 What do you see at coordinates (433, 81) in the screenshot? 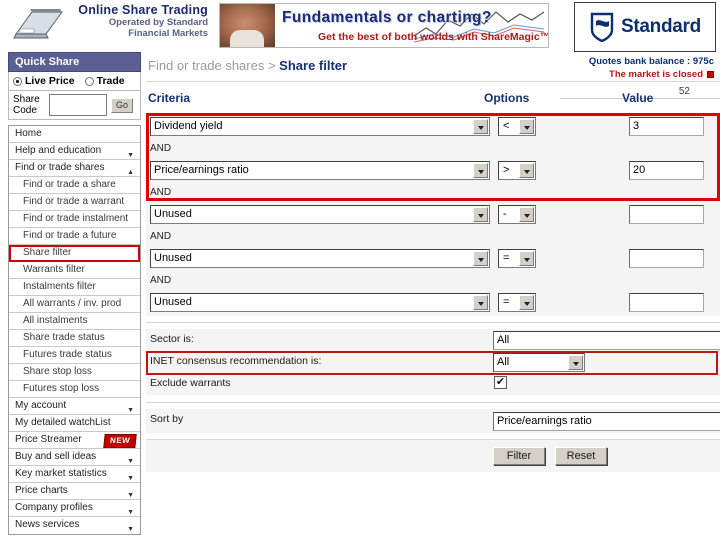
I see `breadcrumb-divider` at bounding box center [433, 81].